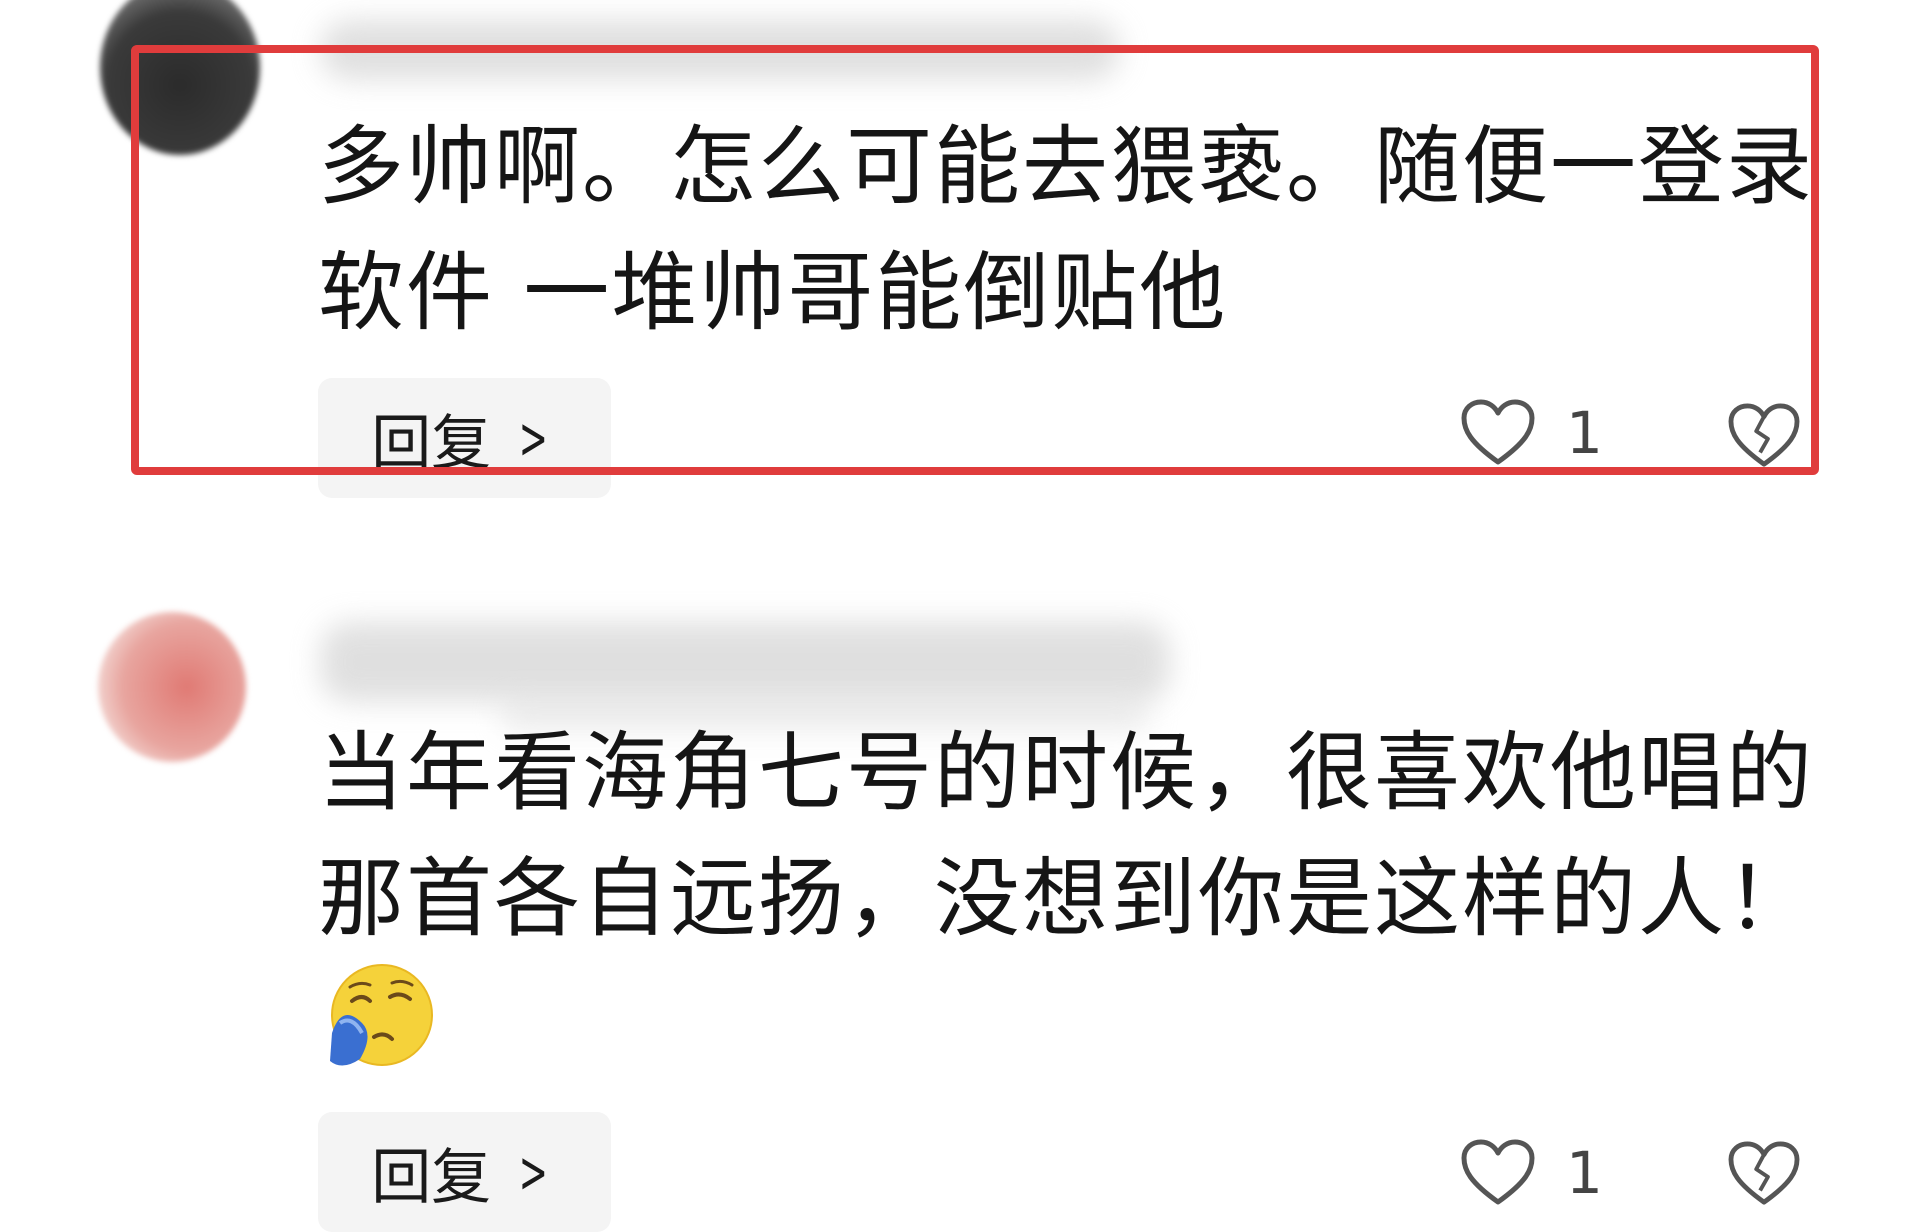 This screenshot has width=1920, height=1232. What do you see at coordinates (1066, 230) in the screenshot?
I see `comment-text: 多帅啊。怎么可能去猥亵。随便一登录 软件 一堆帅哥能倒贴他` at bounding box center [1066, 230].